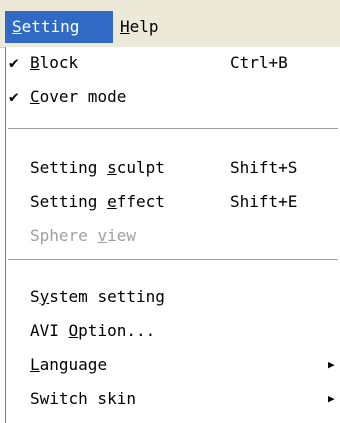 The height and width of the screenshot is (423, 340). What do you see at coordinates (173, 202) in the screenshot?
I see `menu-item-setting-effect: Setting effect Shift+E` at bounding box center [173, 202].